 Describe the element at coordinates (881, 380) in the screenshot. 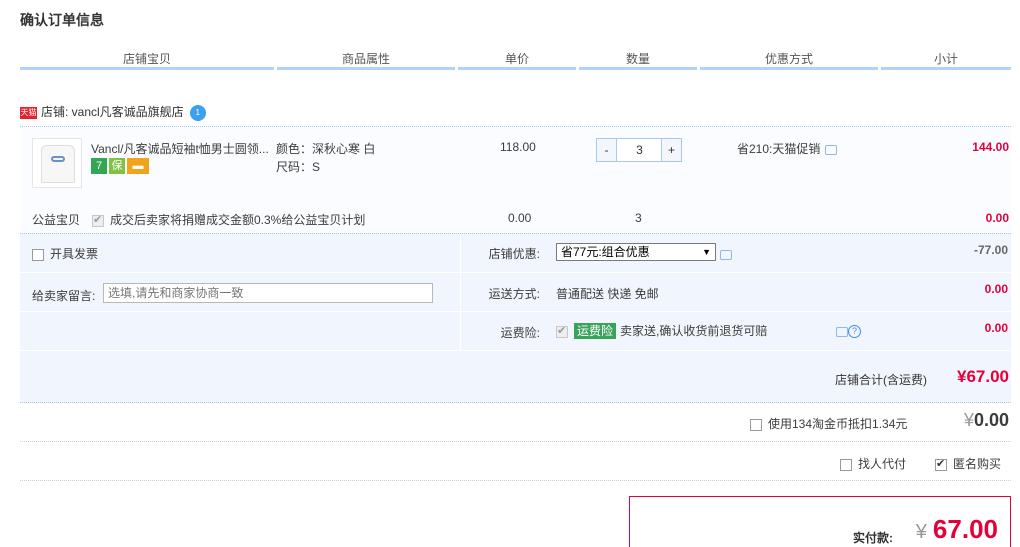

I see `shop-total-label: 店铺合计(含运费)` at that location.